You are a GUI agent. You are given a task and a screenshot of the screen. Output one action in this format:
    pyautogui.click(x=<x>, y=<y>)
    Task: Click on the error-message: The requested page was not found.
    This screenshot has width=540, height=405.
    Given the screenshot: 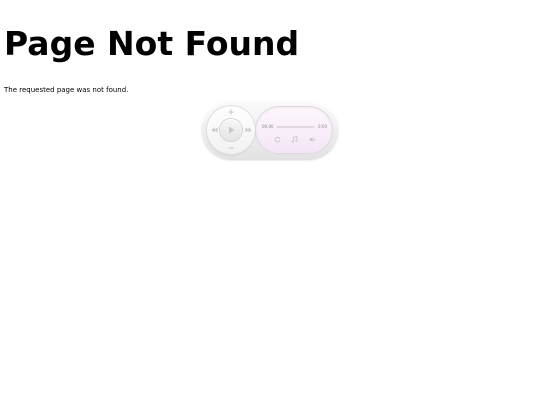 What is the action you would take?
    pyautogui.click(x=66, y=90)
    